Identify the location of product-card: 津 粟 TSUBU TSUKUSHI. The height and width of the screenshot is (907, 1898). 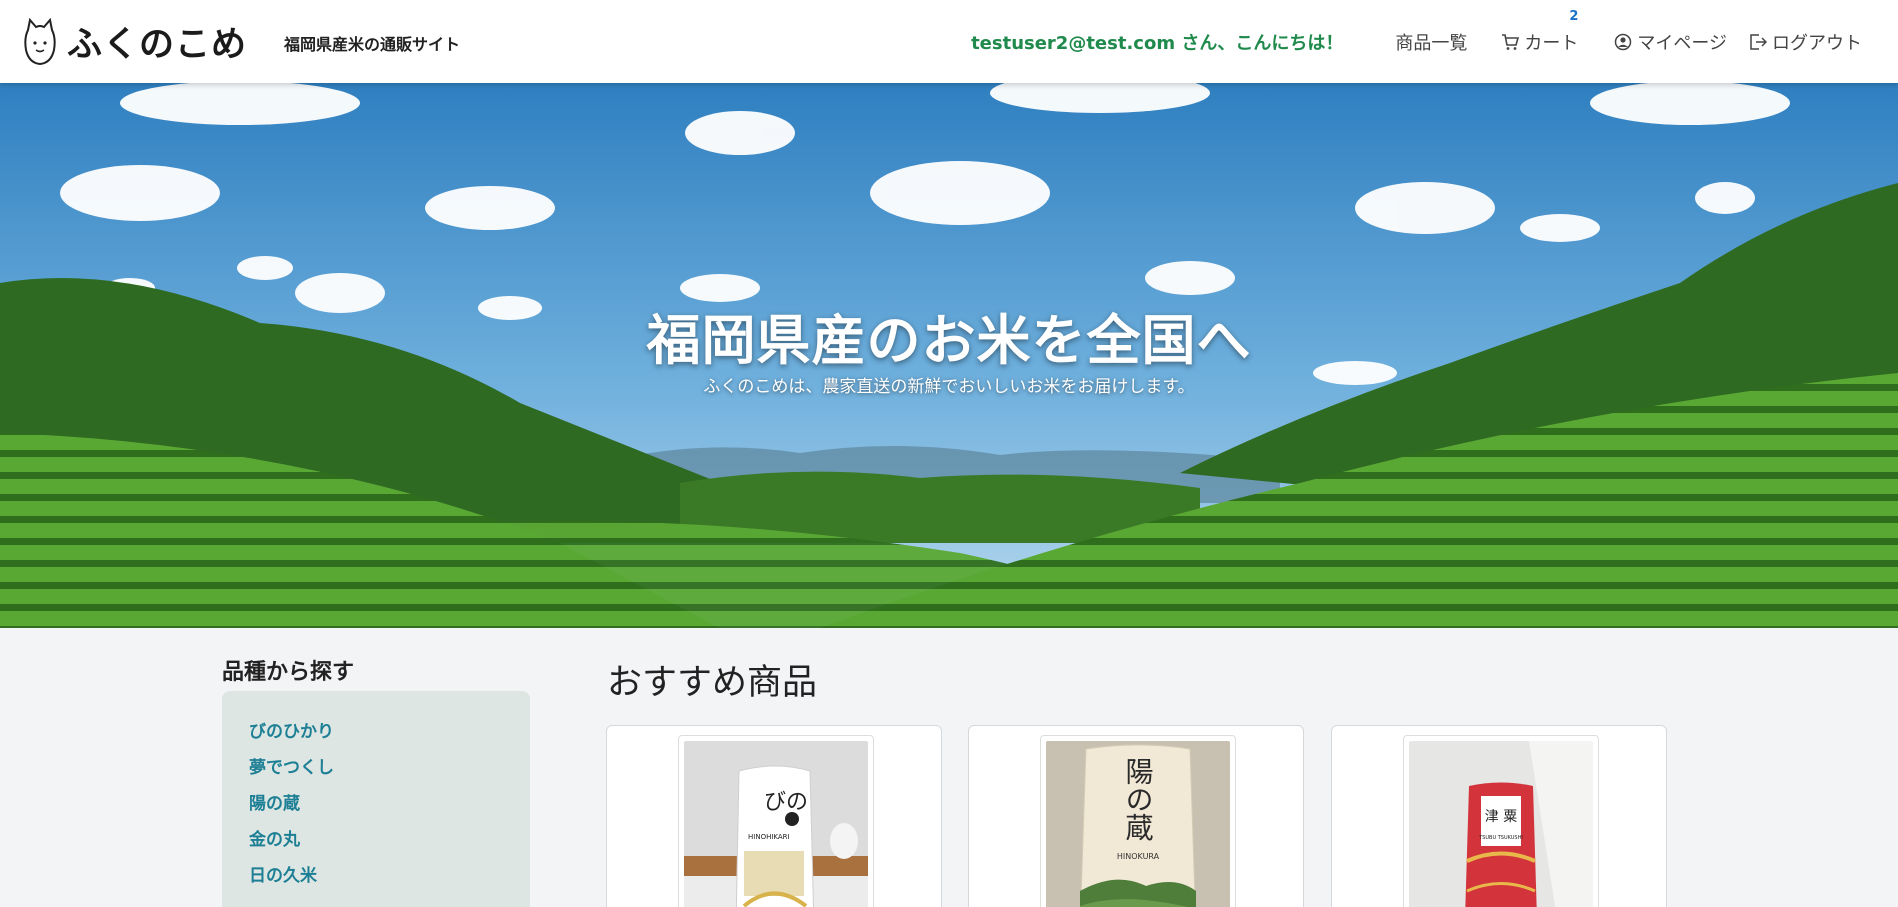
(1499, 816).